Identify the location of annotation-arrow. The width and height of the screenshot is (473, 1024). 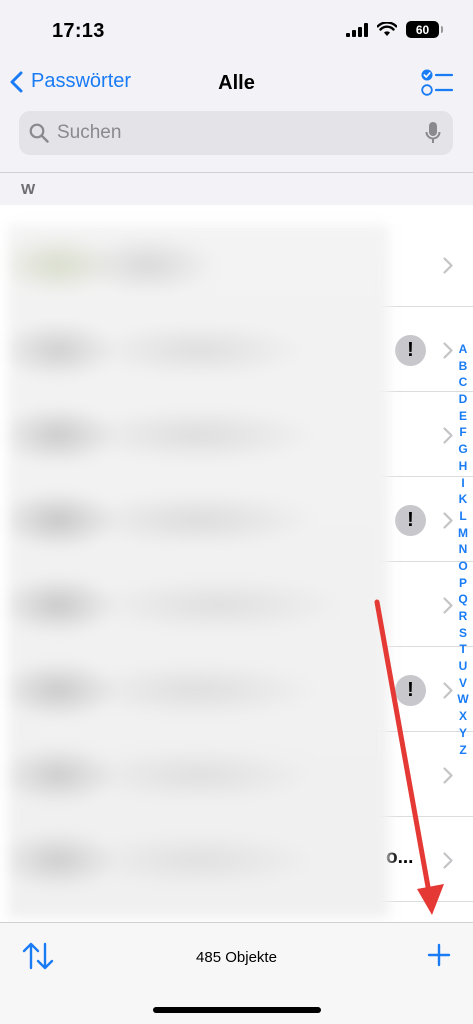
(409, 757).